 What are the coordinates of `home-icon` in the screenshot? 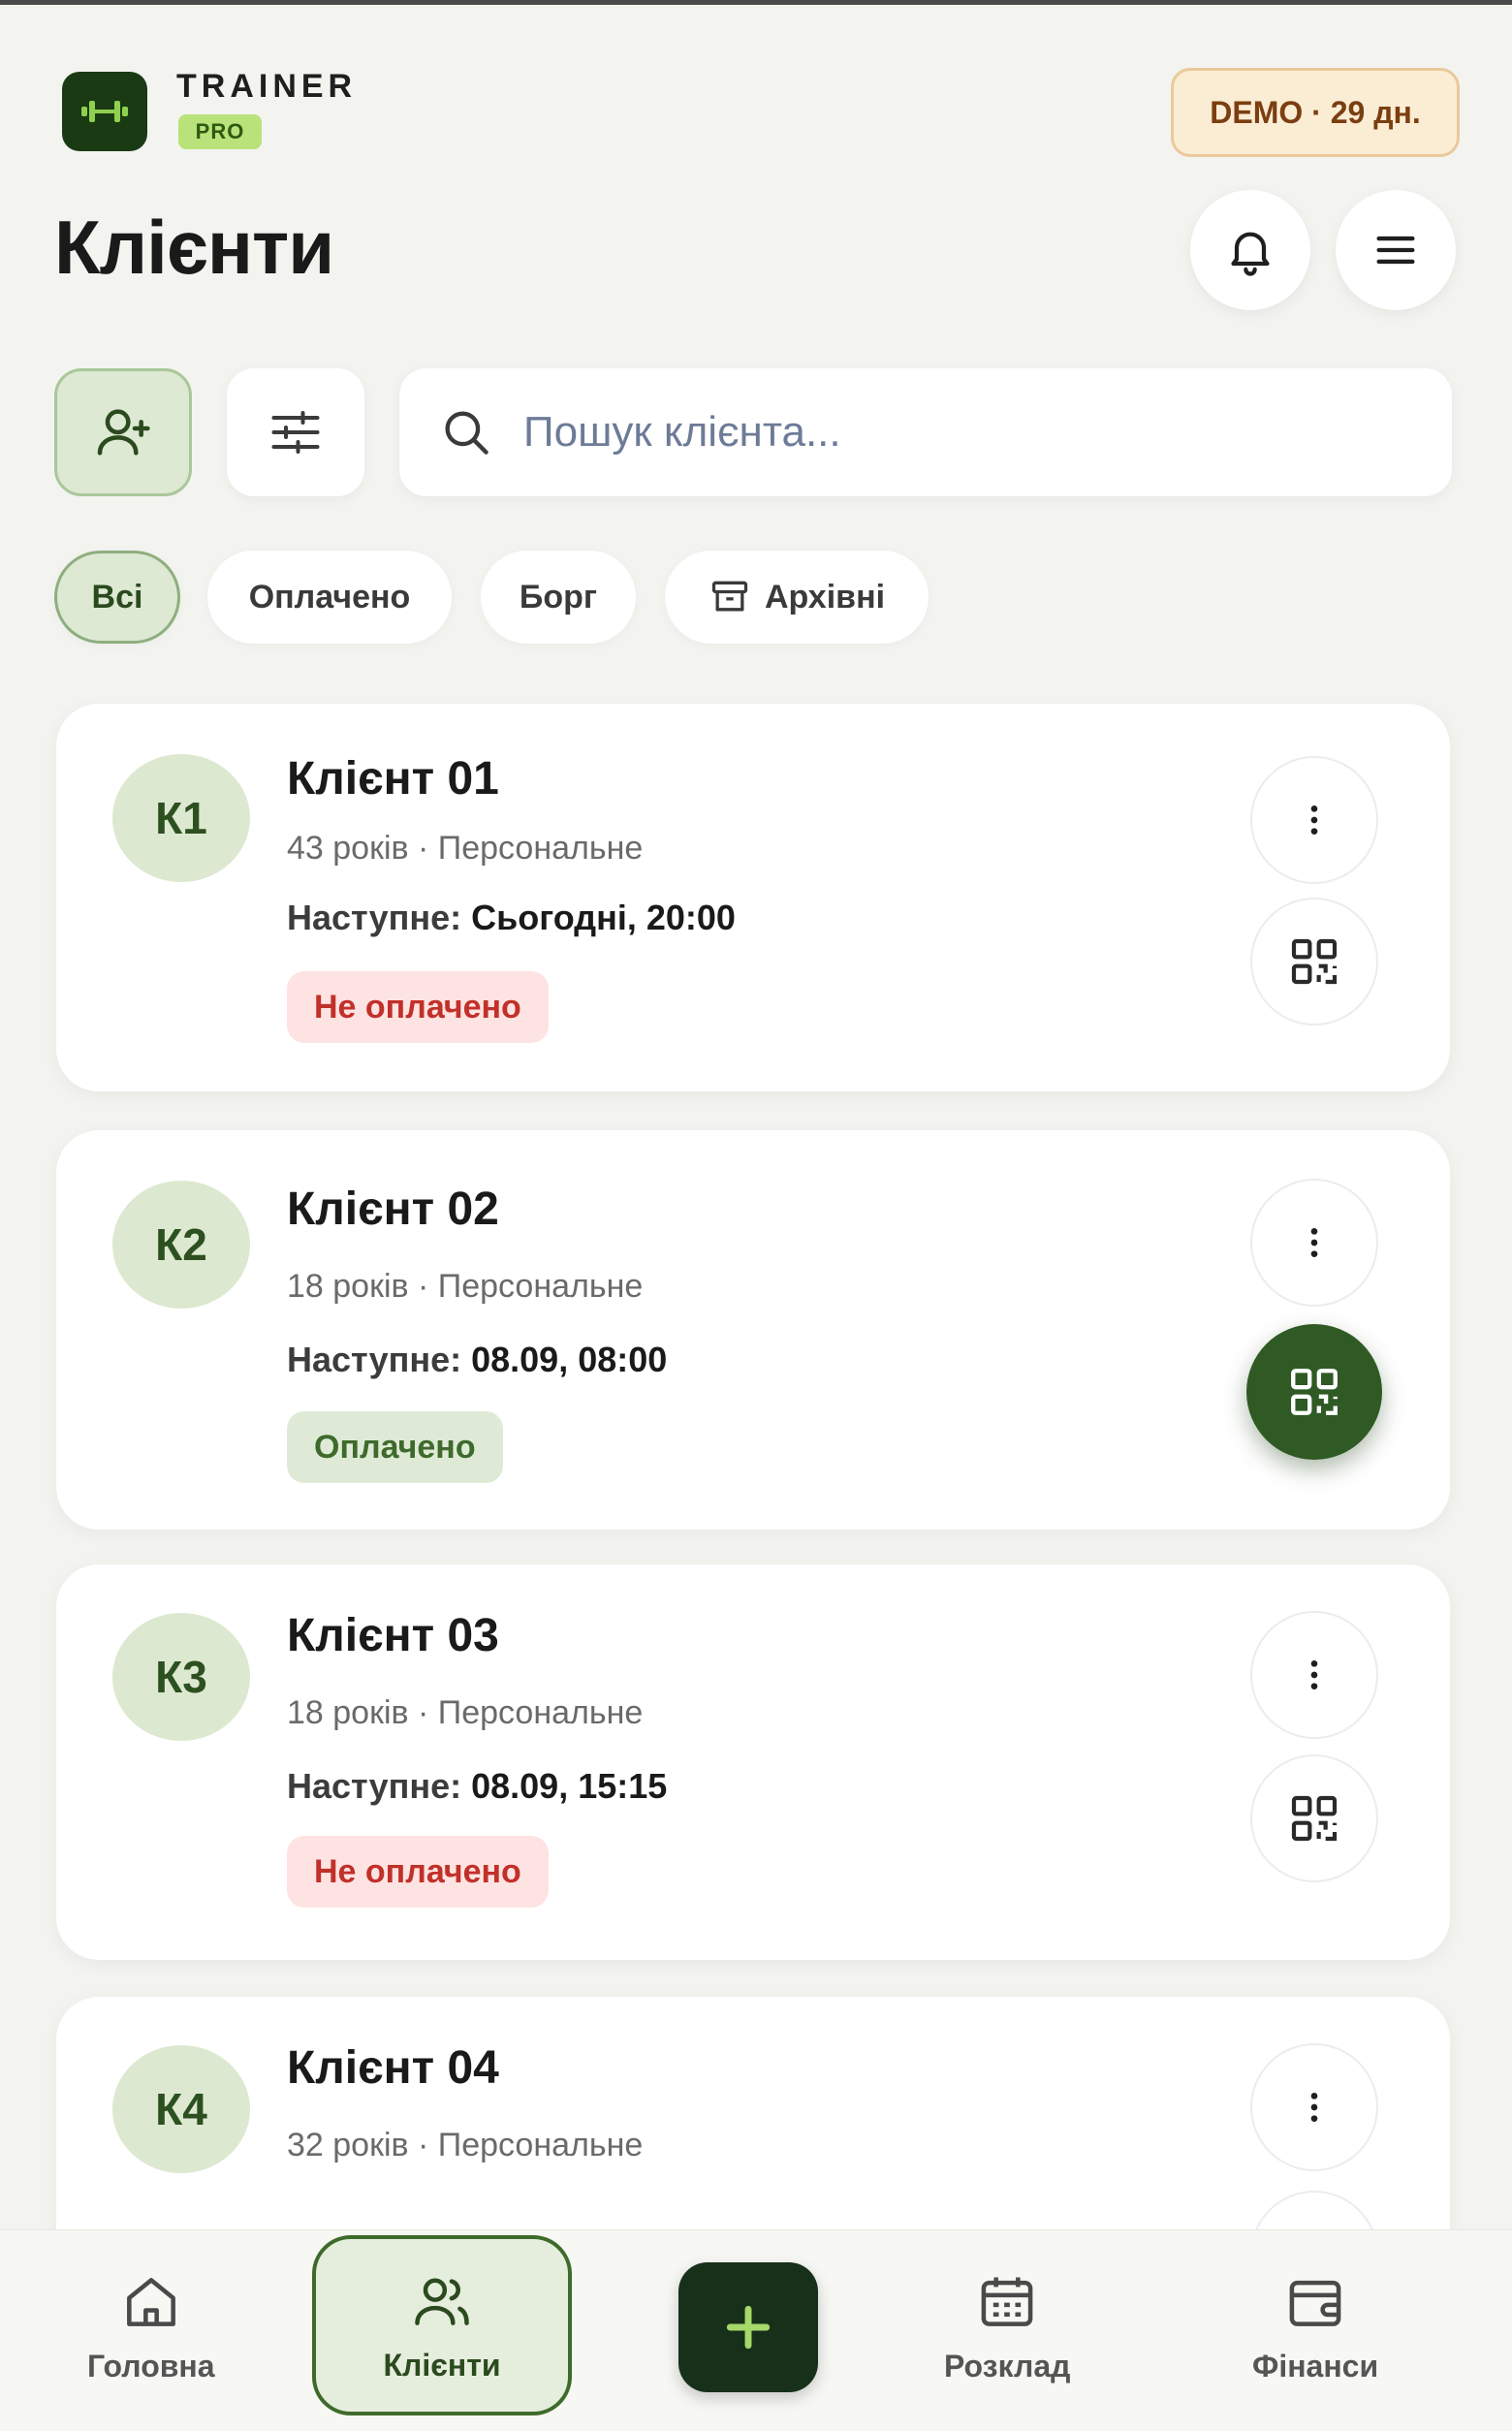 It's located at (151, 2302).